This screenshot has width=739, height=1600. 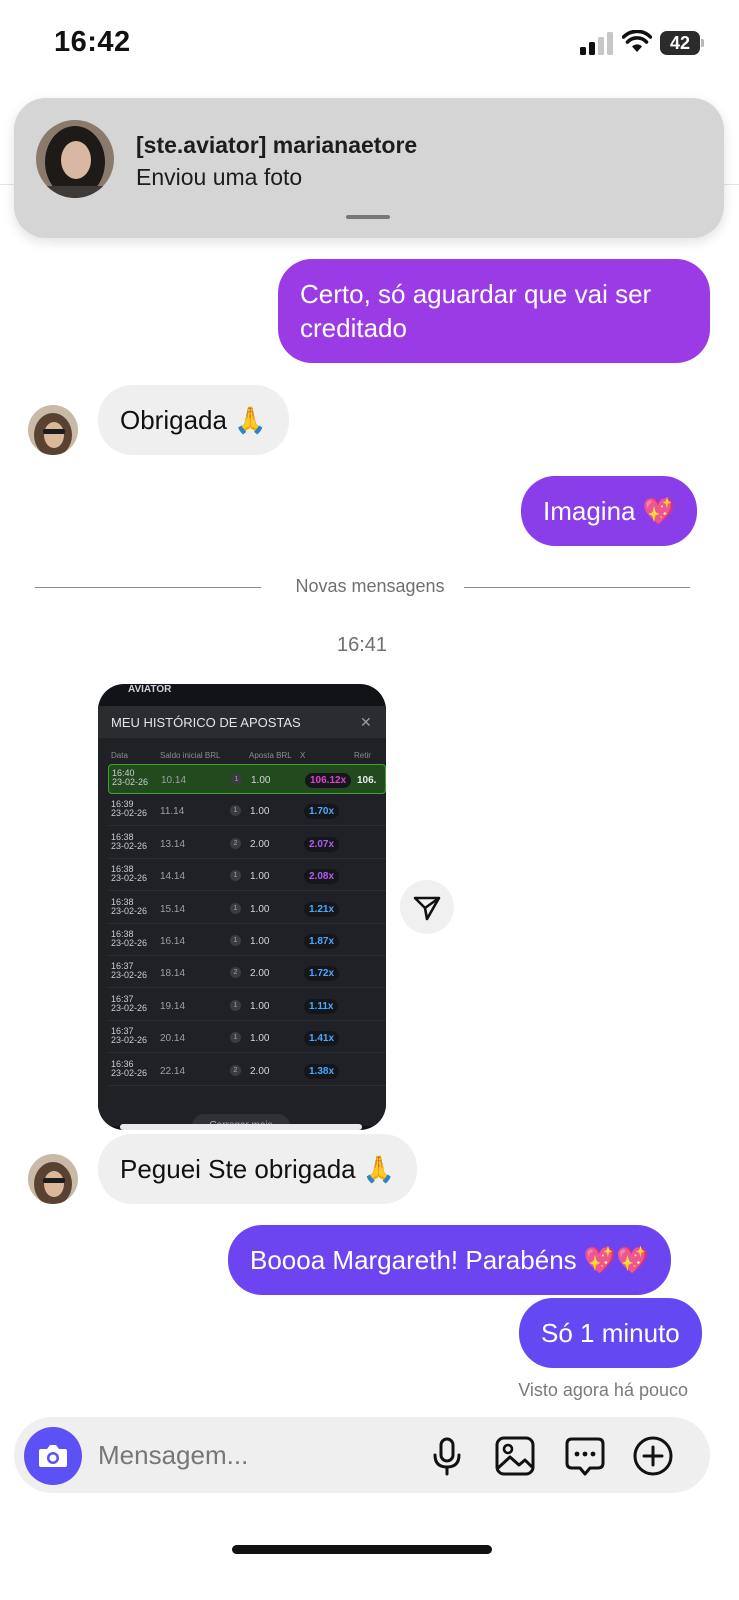 I want to click on bet-history-row: 16:37 23-02-26 19.14 1 1.00 1.11x, so click(x=247, y=1006).